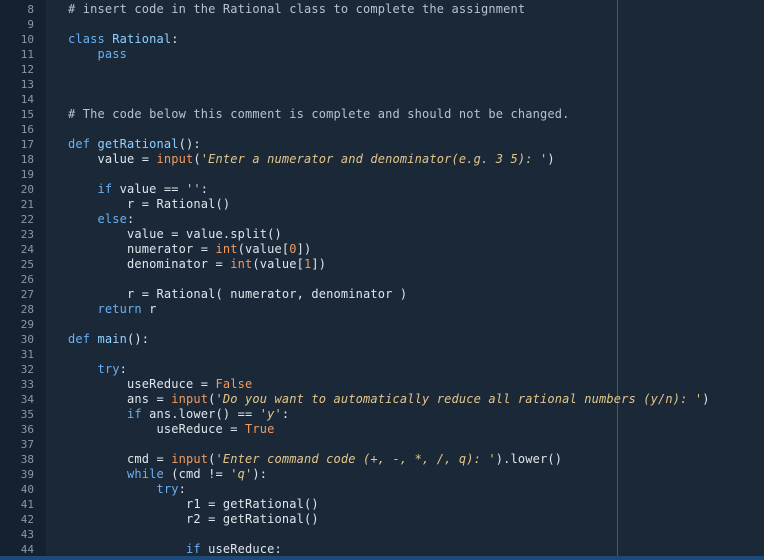 The width and height of the screenshot is (764, 560). Describe the element at coordinates (382, 414) in the screenshot. I see `code-line: 35 if ans.lower() == 'y':` at that location.